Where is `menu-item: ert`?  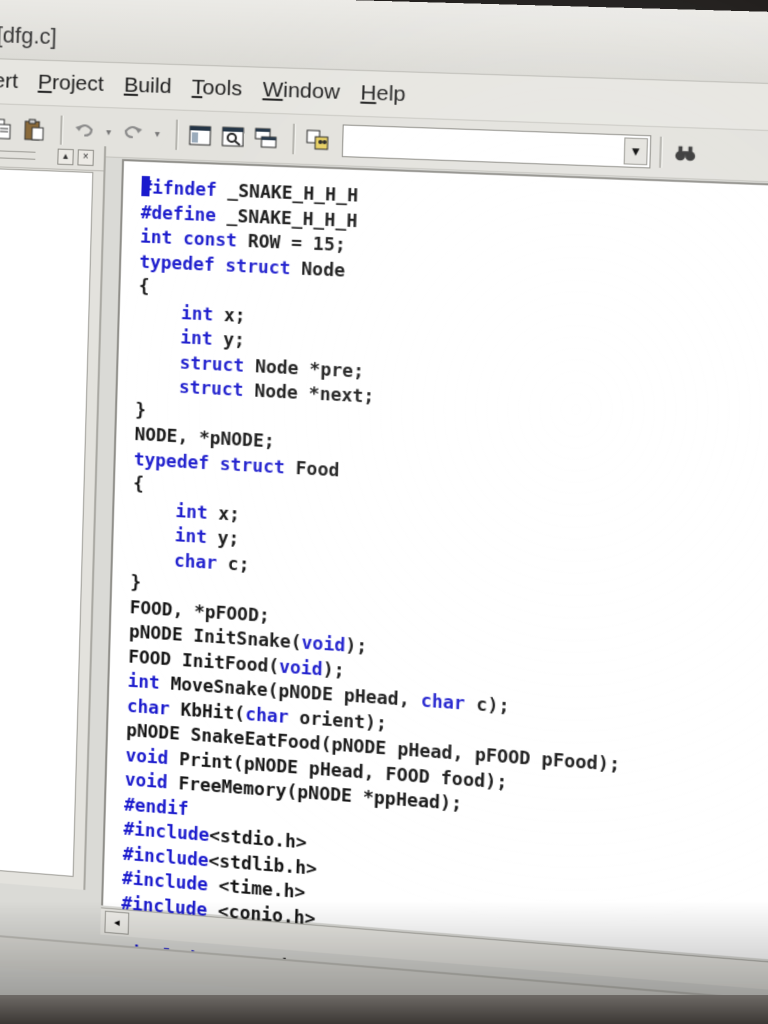 menu-item: ert is located at coordinates (9, 81).